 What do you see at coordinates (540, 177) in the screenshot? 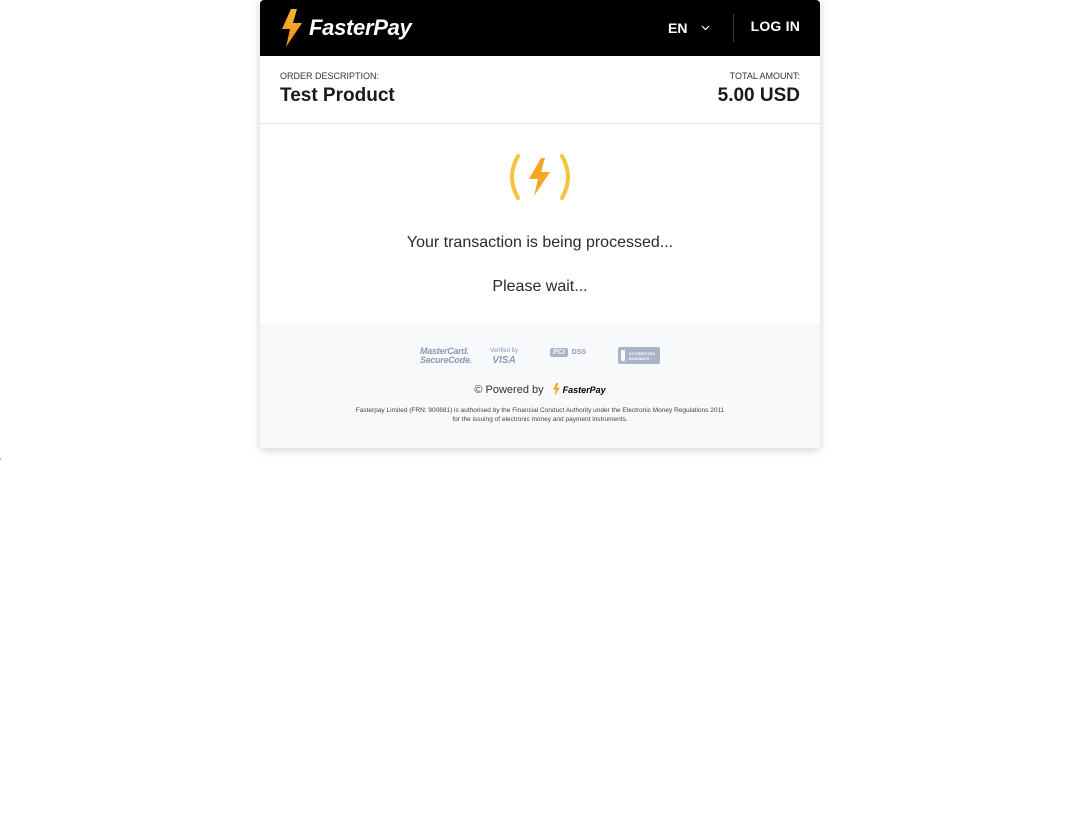
I see `loading-bolt-icon` at bounding box center [540, 177].